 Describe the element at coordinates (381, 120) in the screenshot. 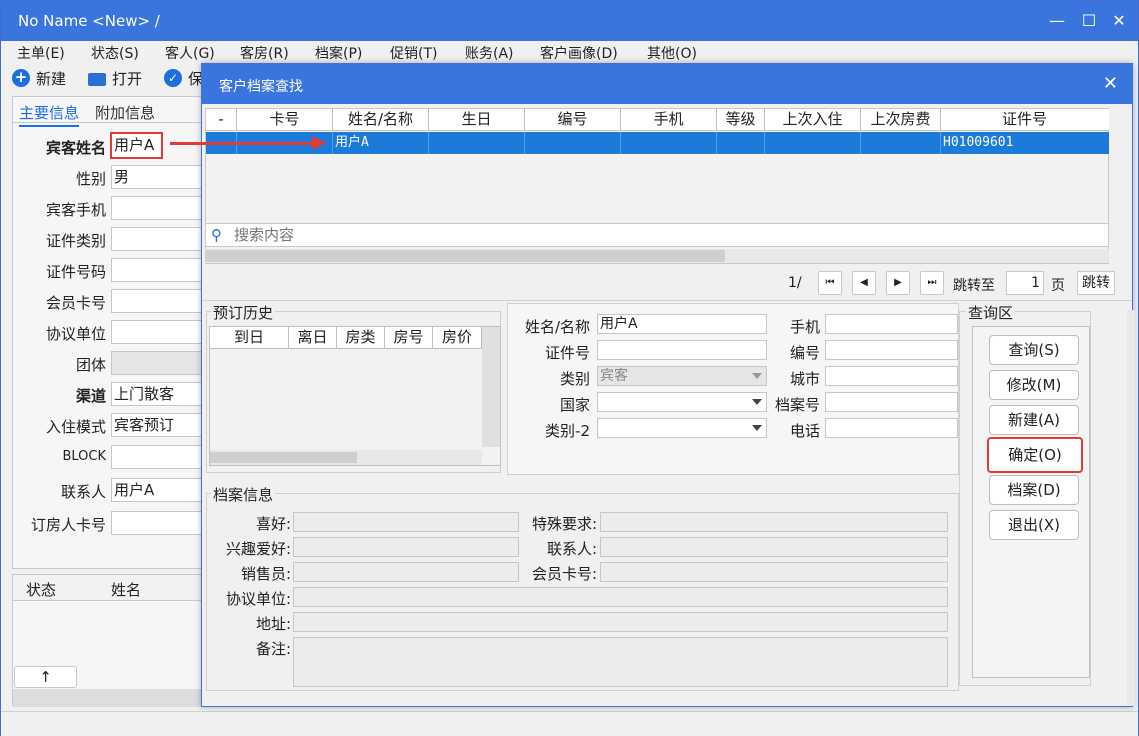

I see `col-name: 姓名/名称` at that location.